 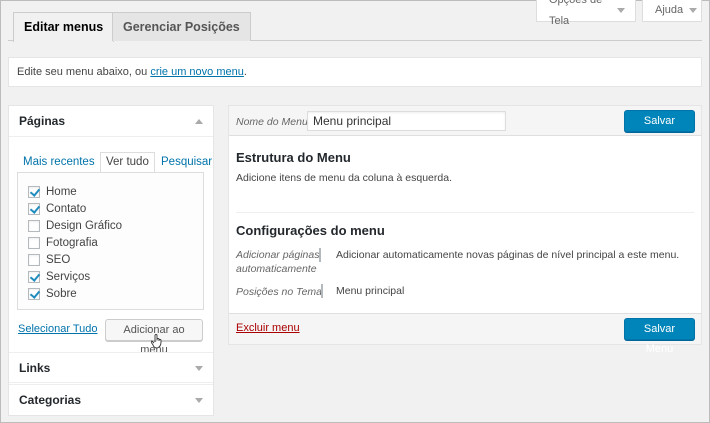 I want to click on help-label: Ajuda, so click(x=669, y=10).